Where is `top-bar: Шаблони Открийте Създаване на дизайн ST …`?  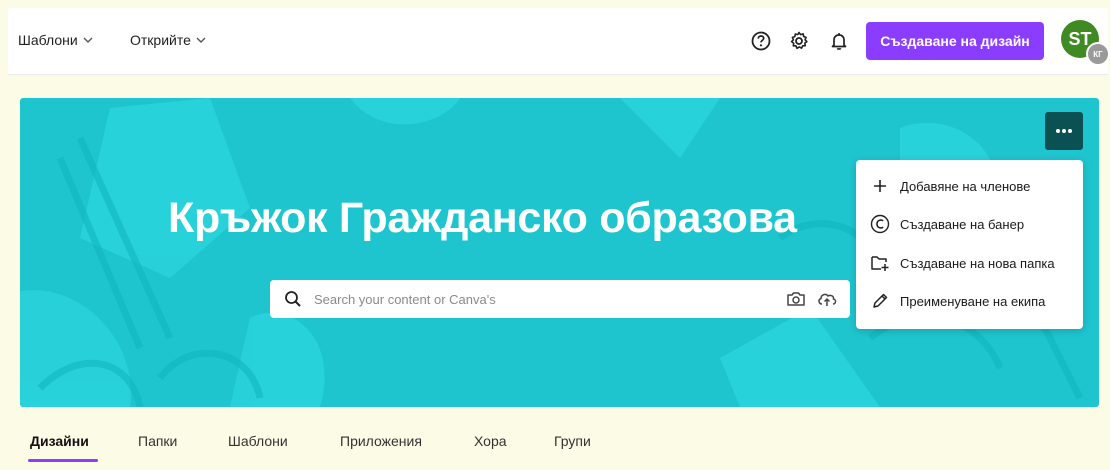
top-bar: Шаблони Открийте Създаване на дизайн ST … is located at coordinates (559, 41).